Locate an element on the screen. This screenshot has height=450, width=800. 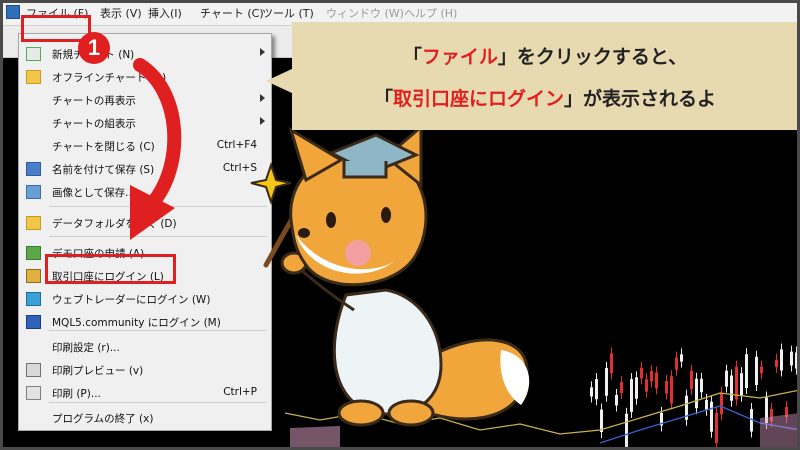
file-menu-item-label: 印刷プレビュー (v) is located at coordinates (98, 371).